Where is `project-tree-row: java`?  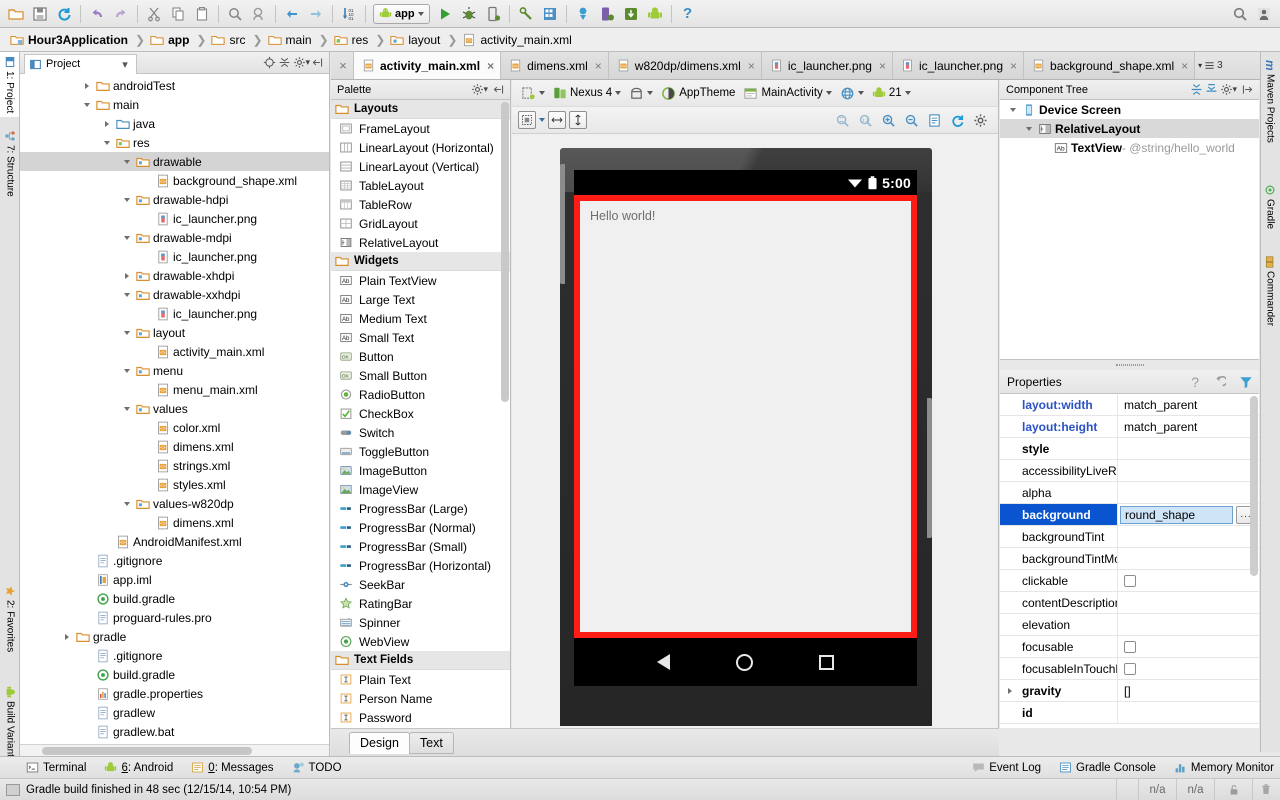 project-tree-row: java is located at coordinates (174, 123).